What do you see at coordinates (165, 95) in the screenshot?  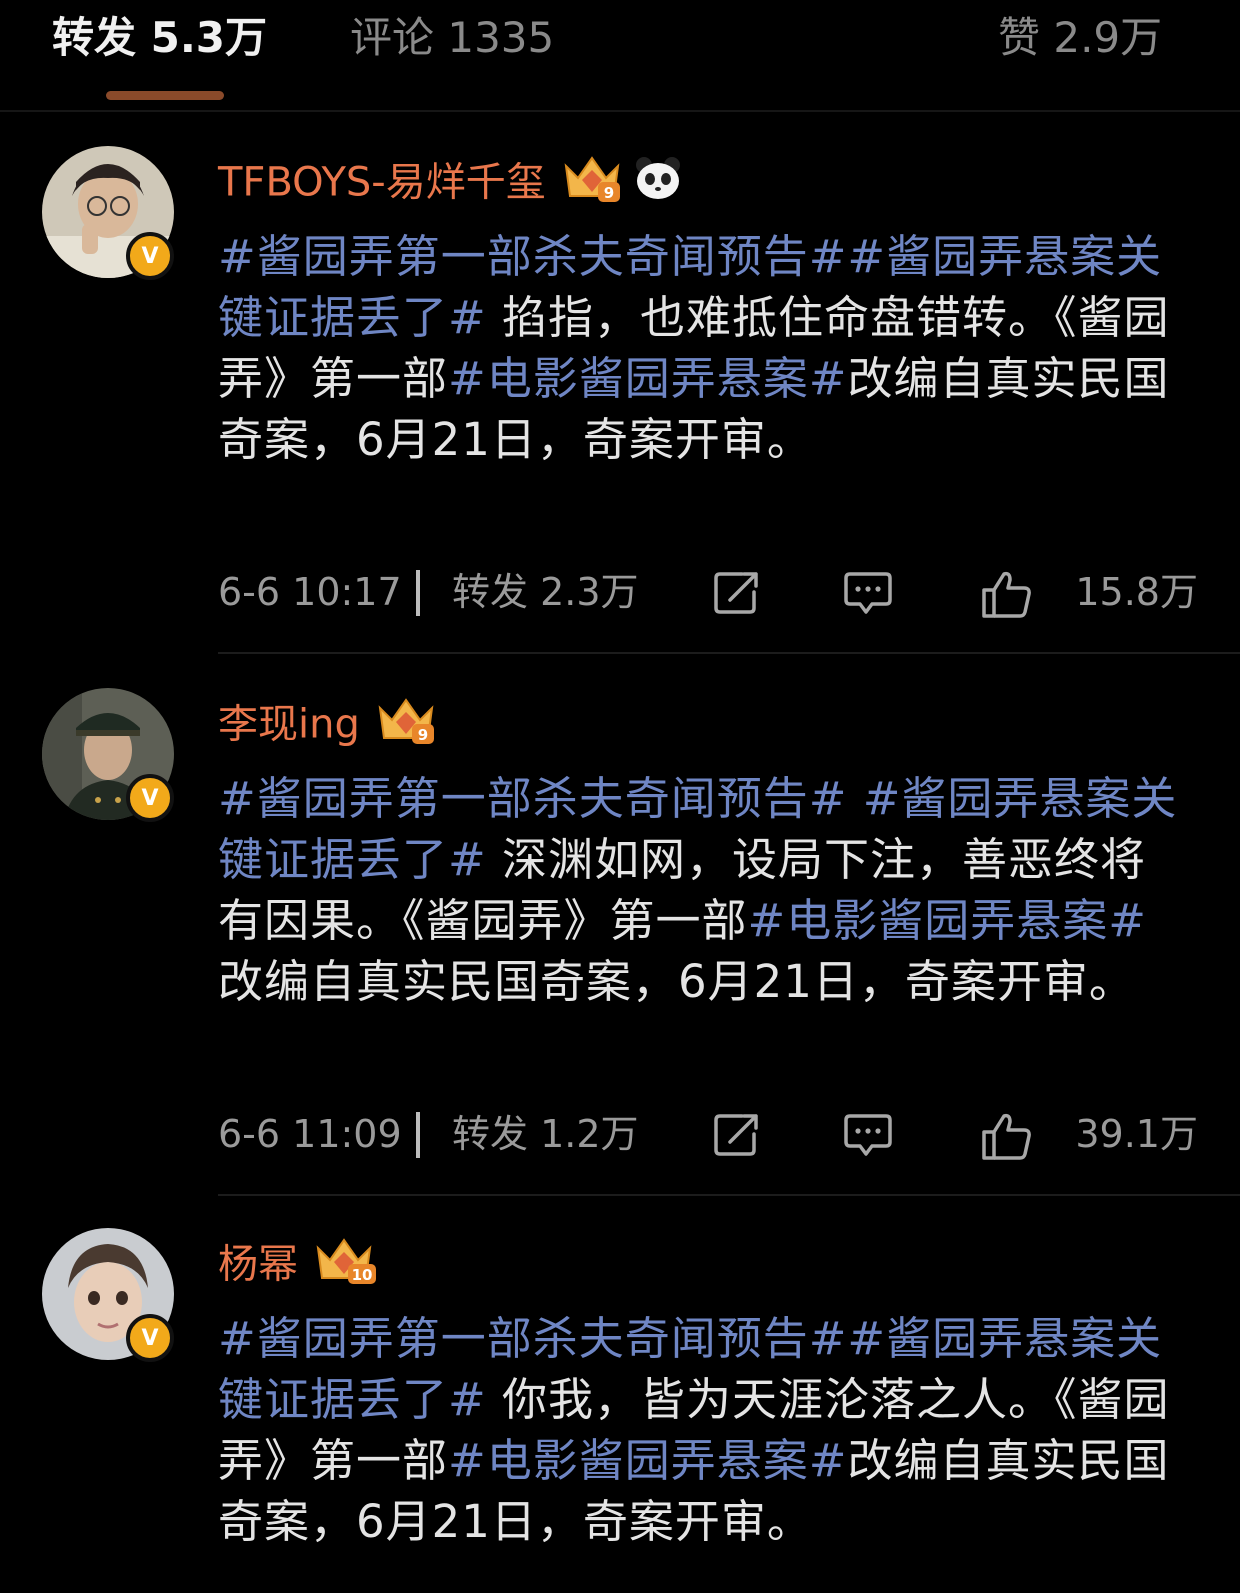 I see `active-tab-indicator` at bounding box center [165, 95].